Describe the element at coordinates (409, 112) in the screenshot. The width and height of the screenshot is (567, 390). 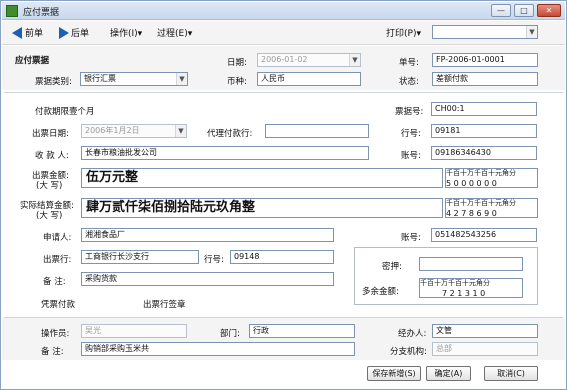
I see `billcode-label: 票据号:` at that location.